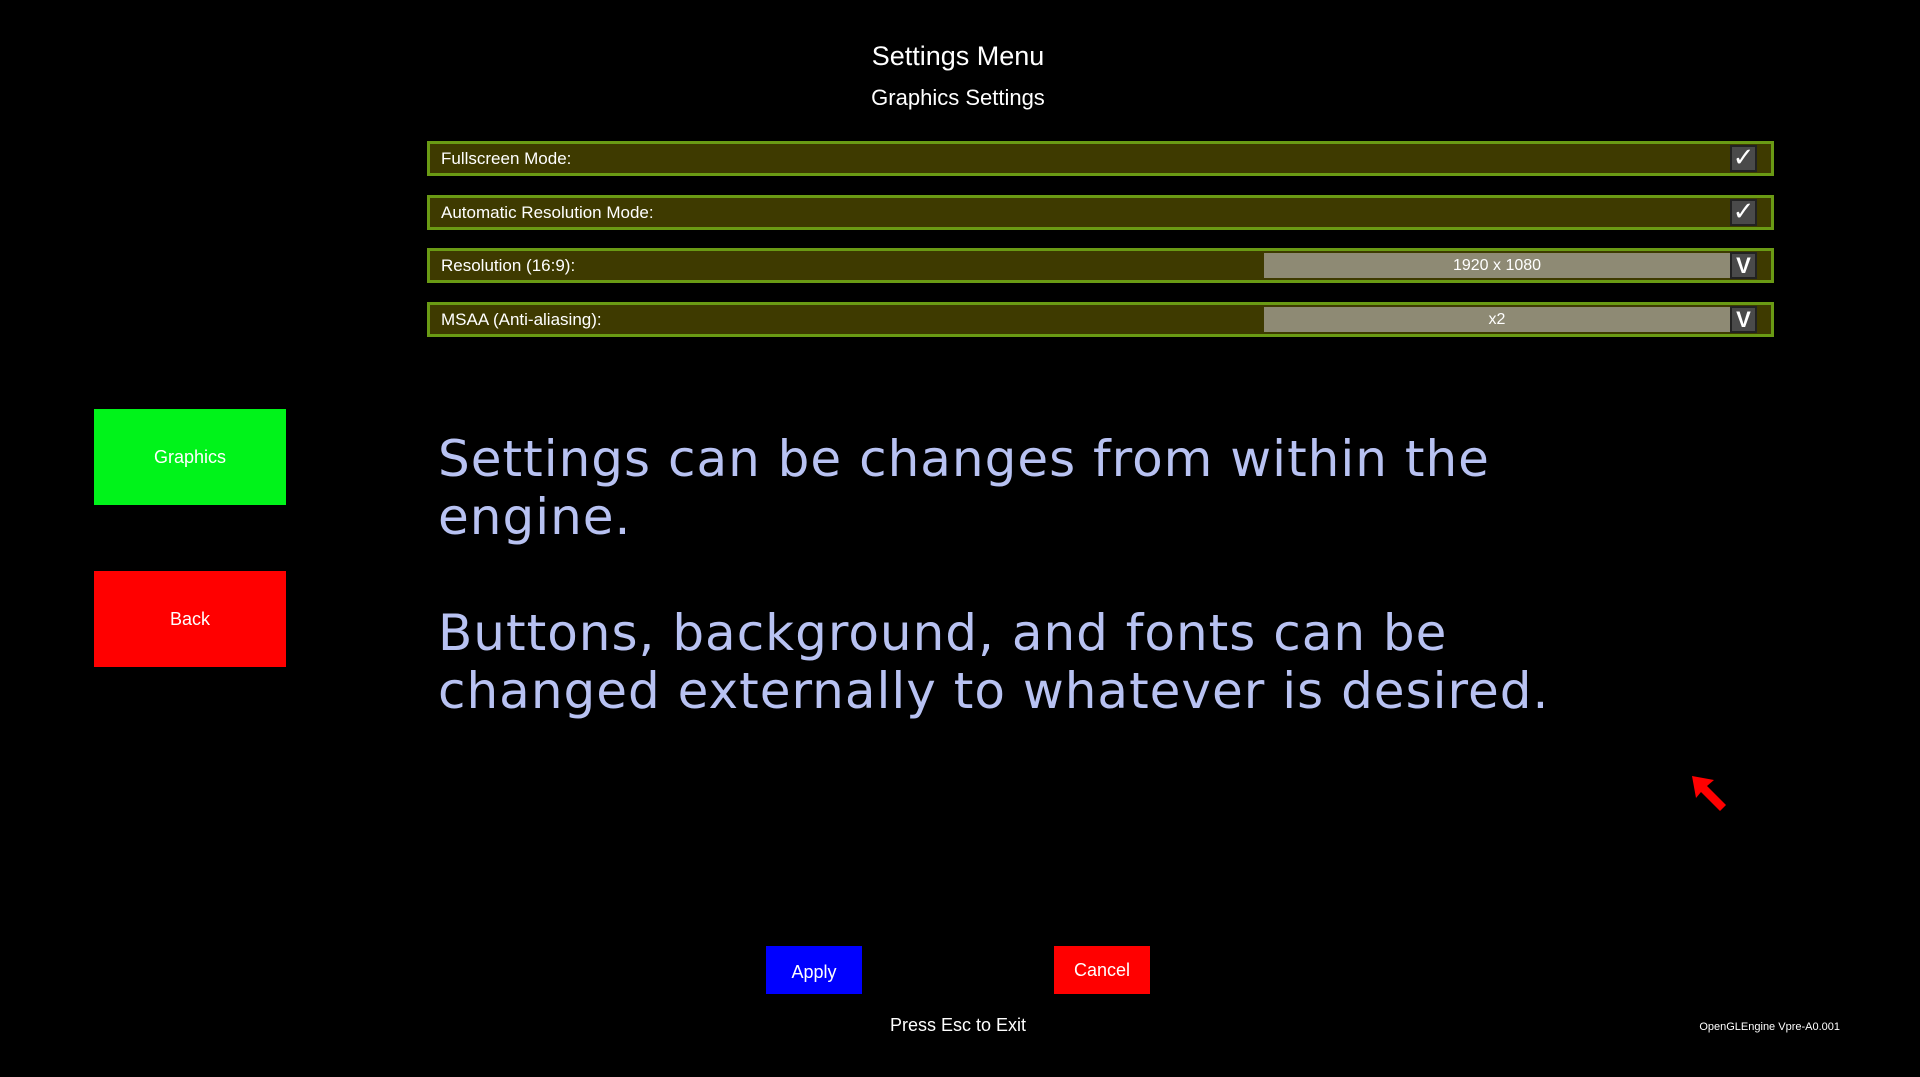  Describe the element at coordinates (958, 1025) in the screenshot. I see `exit-hint: Press Esc to Exit` at that location.